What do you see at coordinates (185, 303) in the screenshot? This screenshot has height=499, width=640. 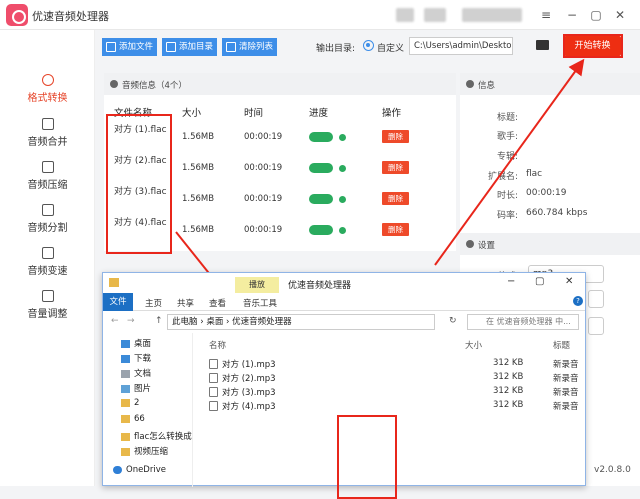 I see `tab-share: 共享` at bounding box center [185, 303].